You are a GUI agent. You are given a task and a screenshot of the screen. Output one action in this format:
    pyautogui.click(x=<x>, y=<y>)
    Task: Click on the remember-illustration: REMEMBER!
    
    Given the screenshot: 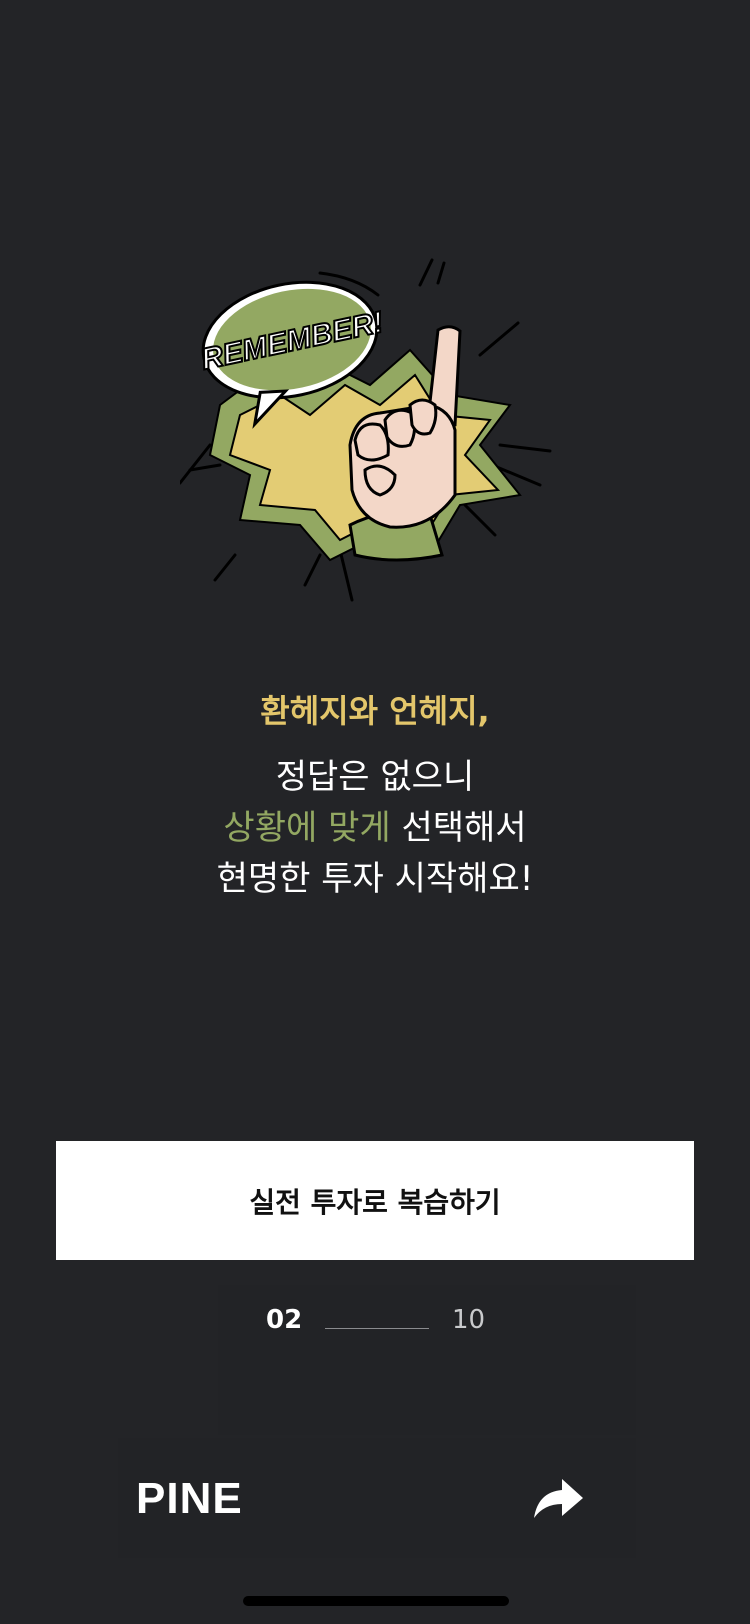 What is the action you would take?
    pyautogui.click(x=366, y=430)
    